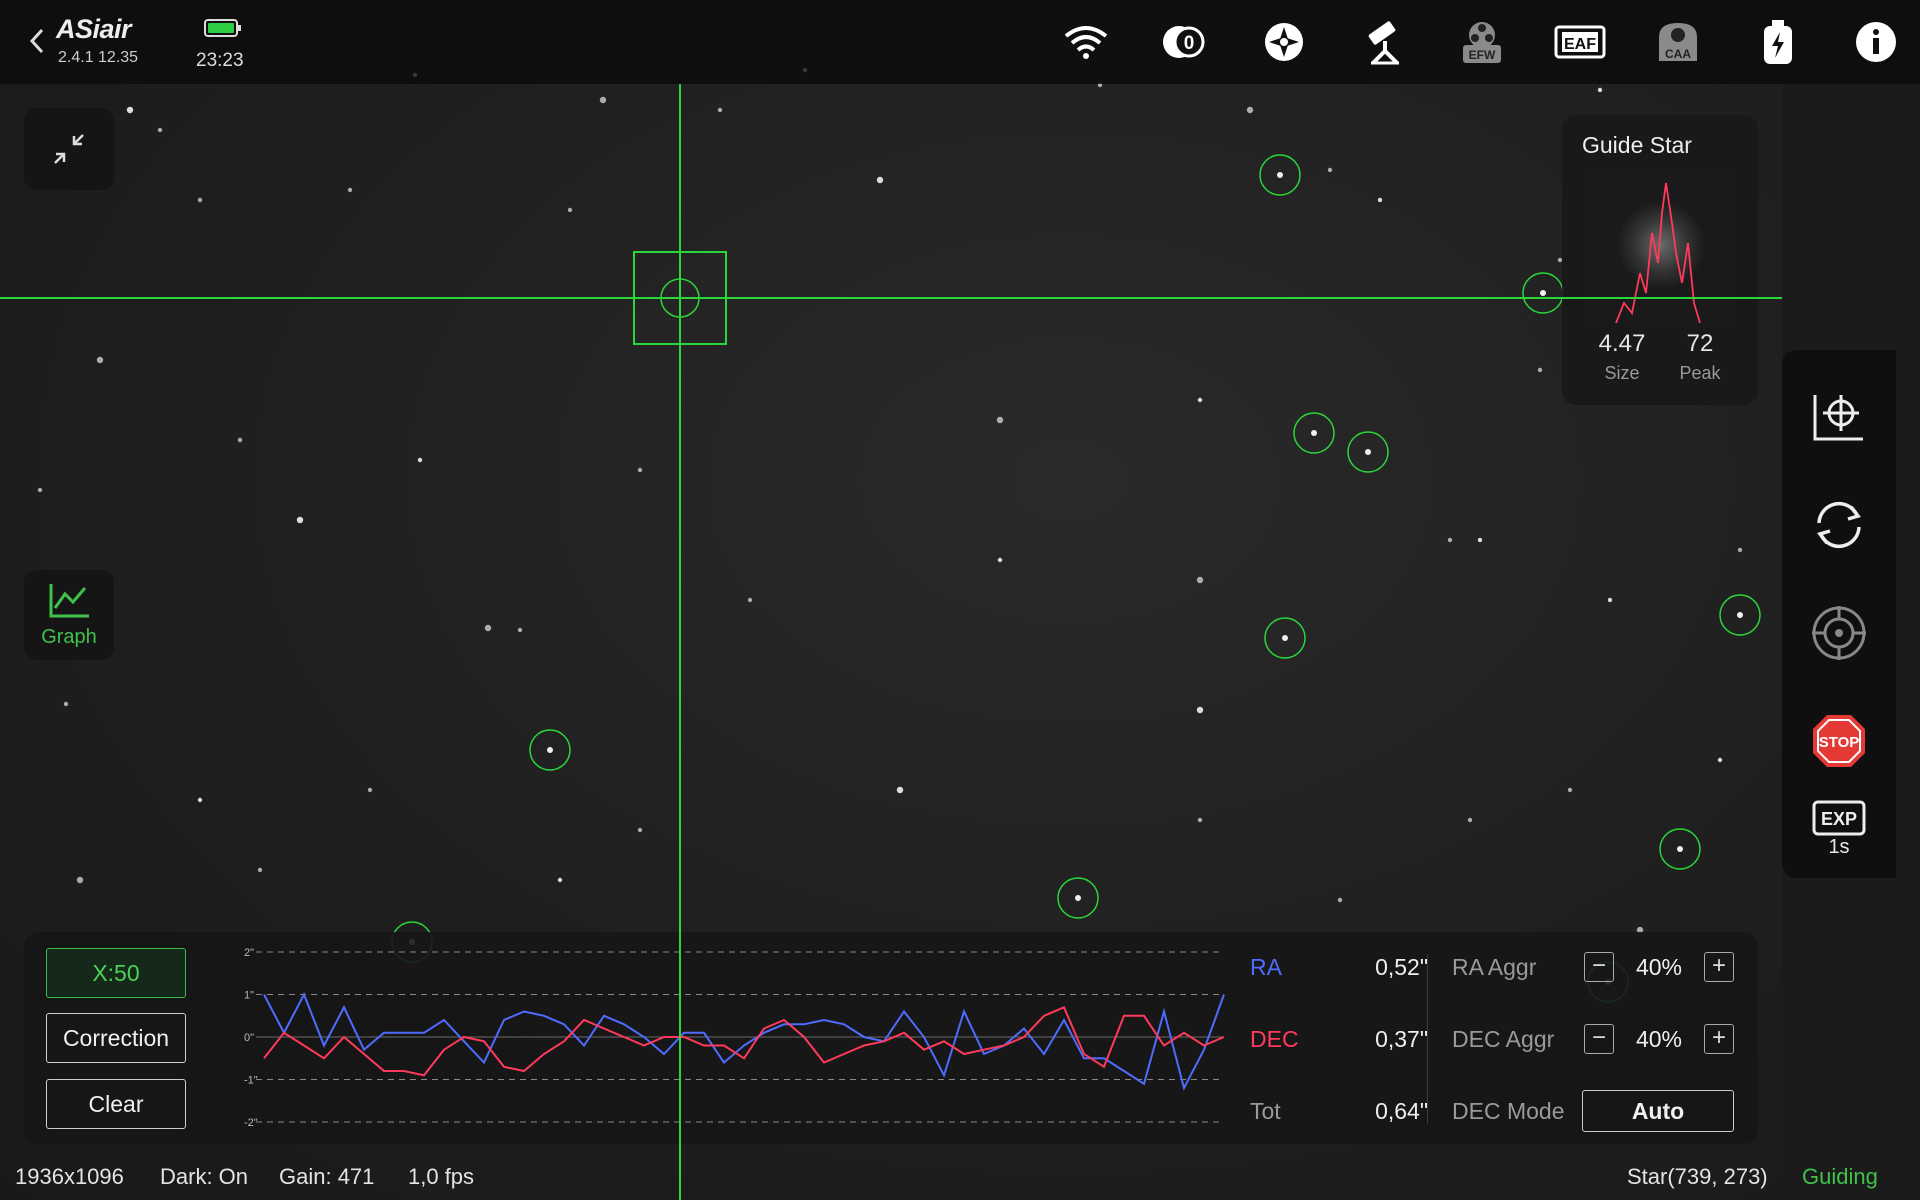 This screenshot has height=1200, width=1920. Describe the element at coordinates (1697, 1176) in the screenshot. I see `status-star-position: Star(739, 273)` at that location.